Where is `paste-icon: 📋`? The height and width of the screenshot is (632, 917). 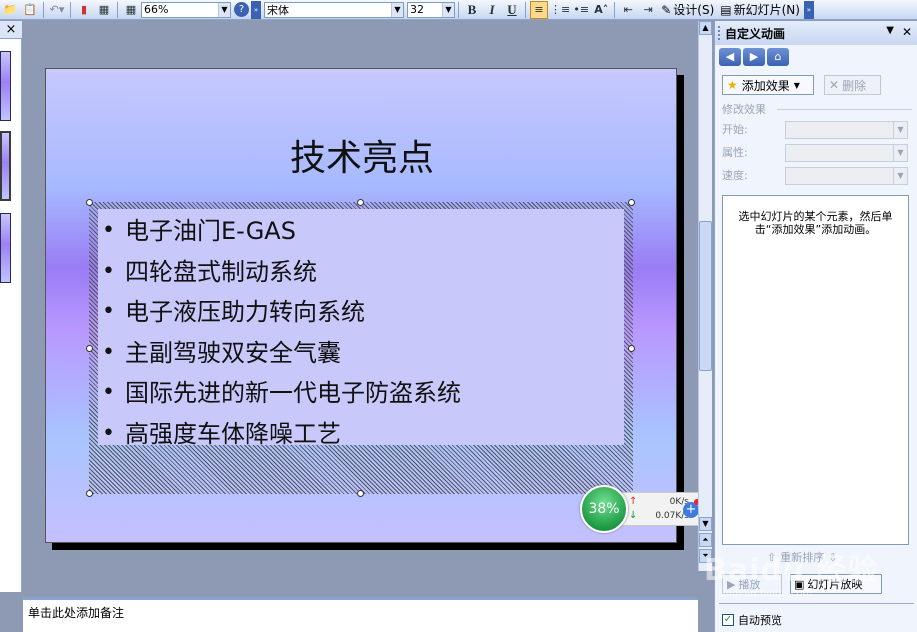 paste-icon: 📋 is located at coordinates (30, 10).